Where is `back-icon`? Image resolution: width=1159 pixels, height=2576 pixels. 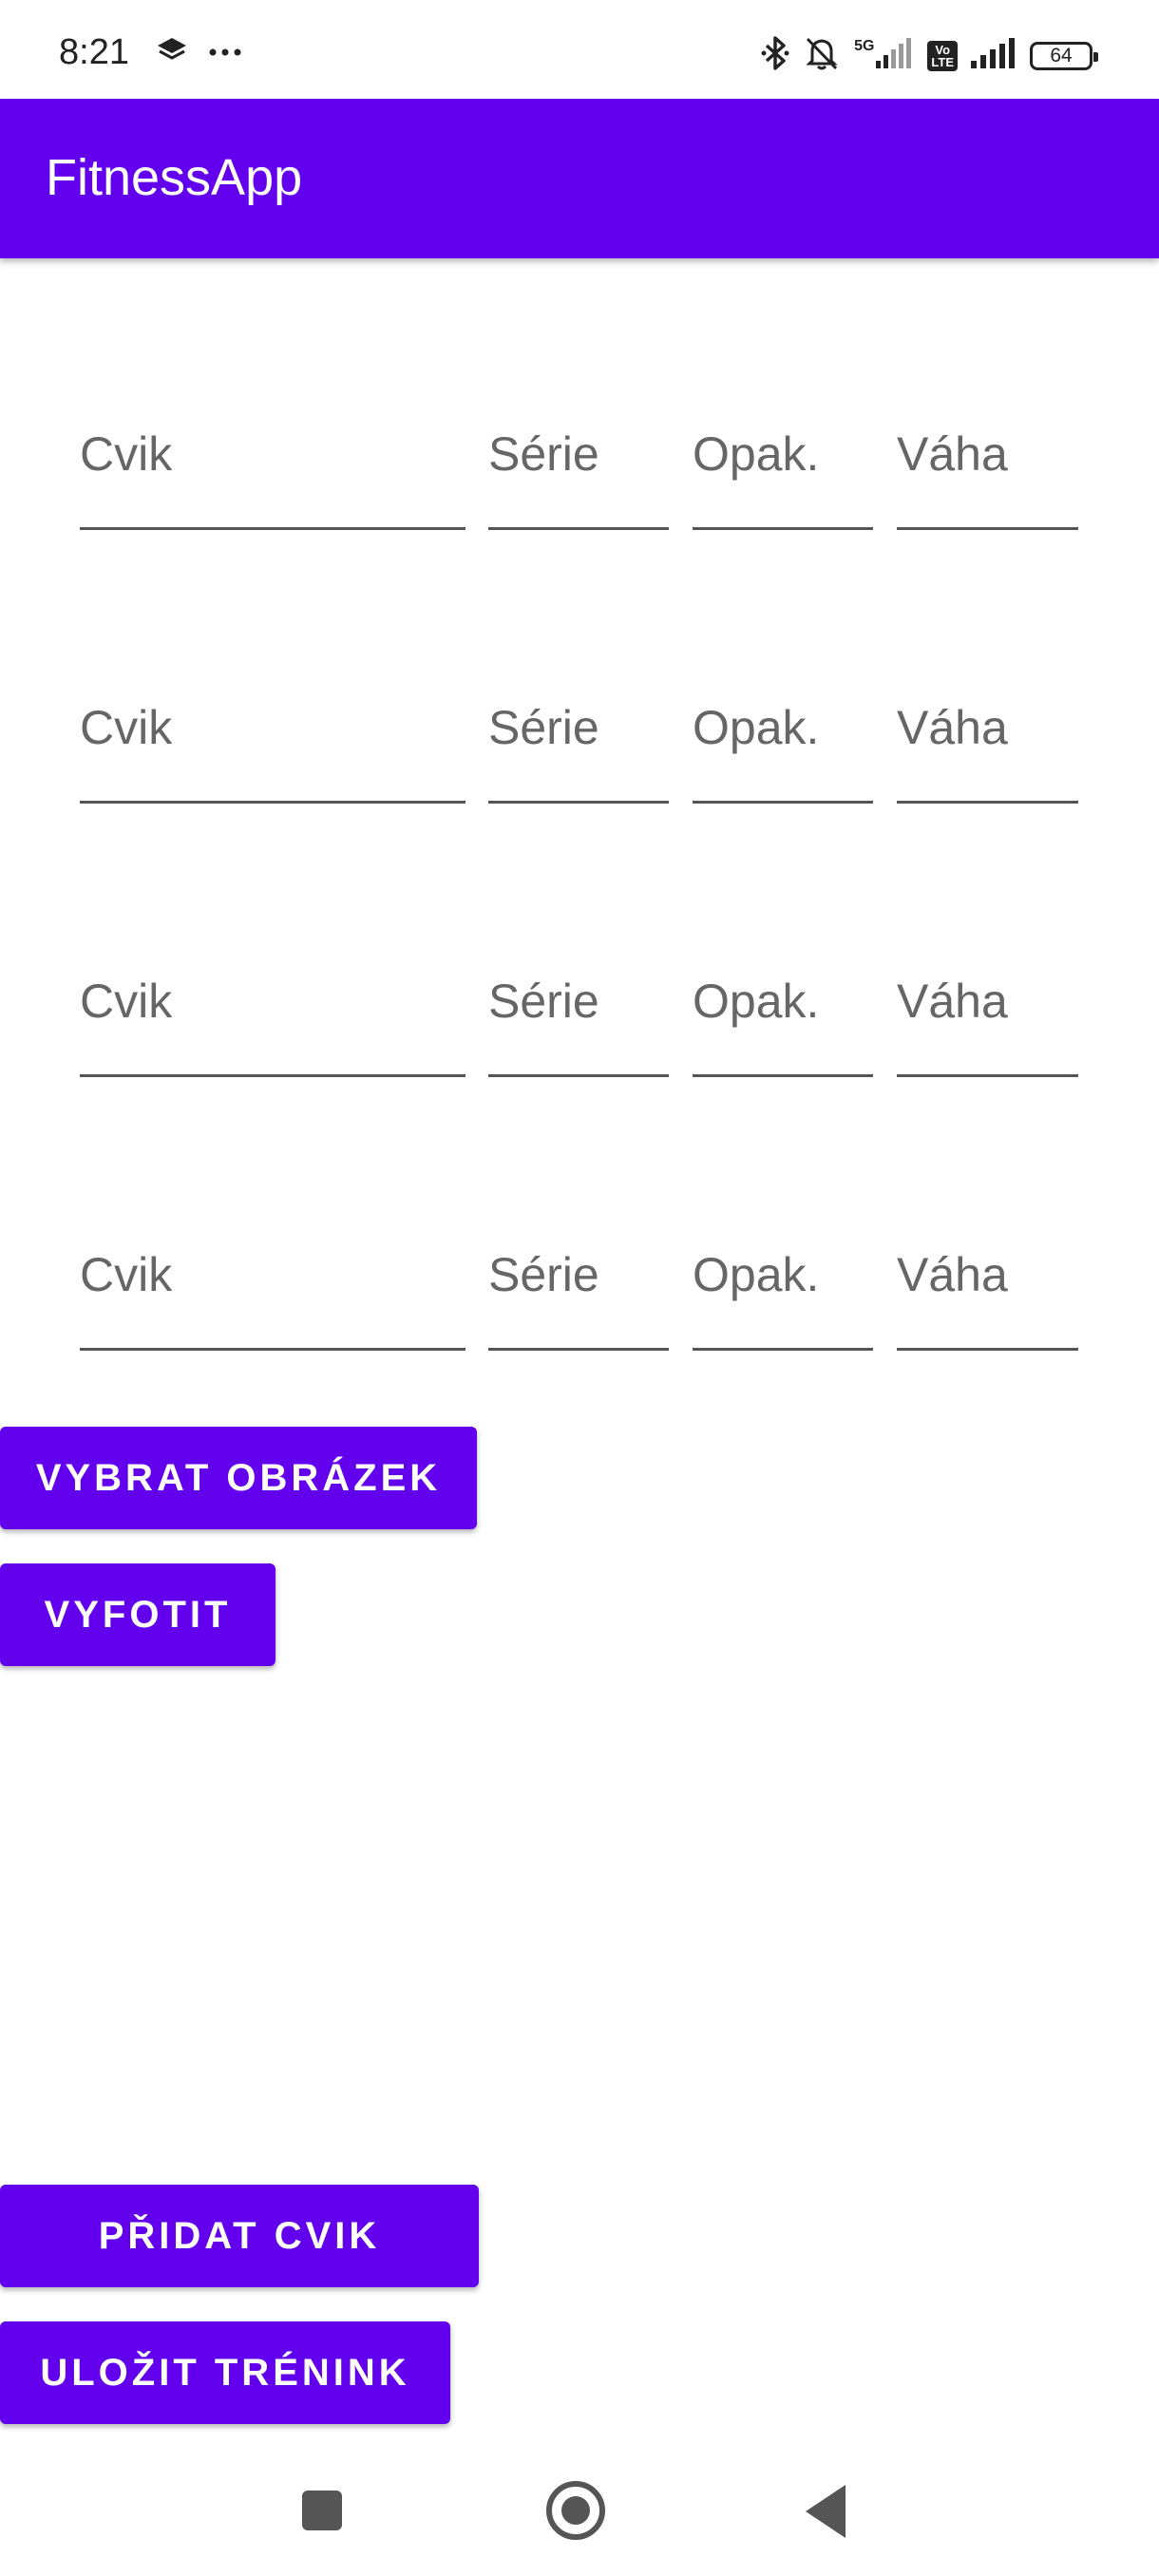
back-icon is located at coordinates (826, 2511).